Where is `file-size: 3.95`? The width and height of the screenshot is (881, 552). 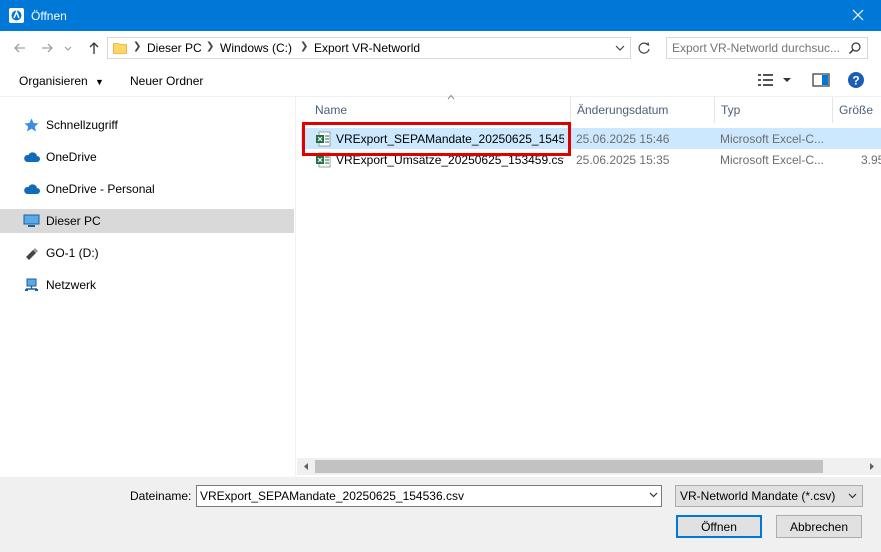 file-size: 3.95 is located at coordinates (871, 160).